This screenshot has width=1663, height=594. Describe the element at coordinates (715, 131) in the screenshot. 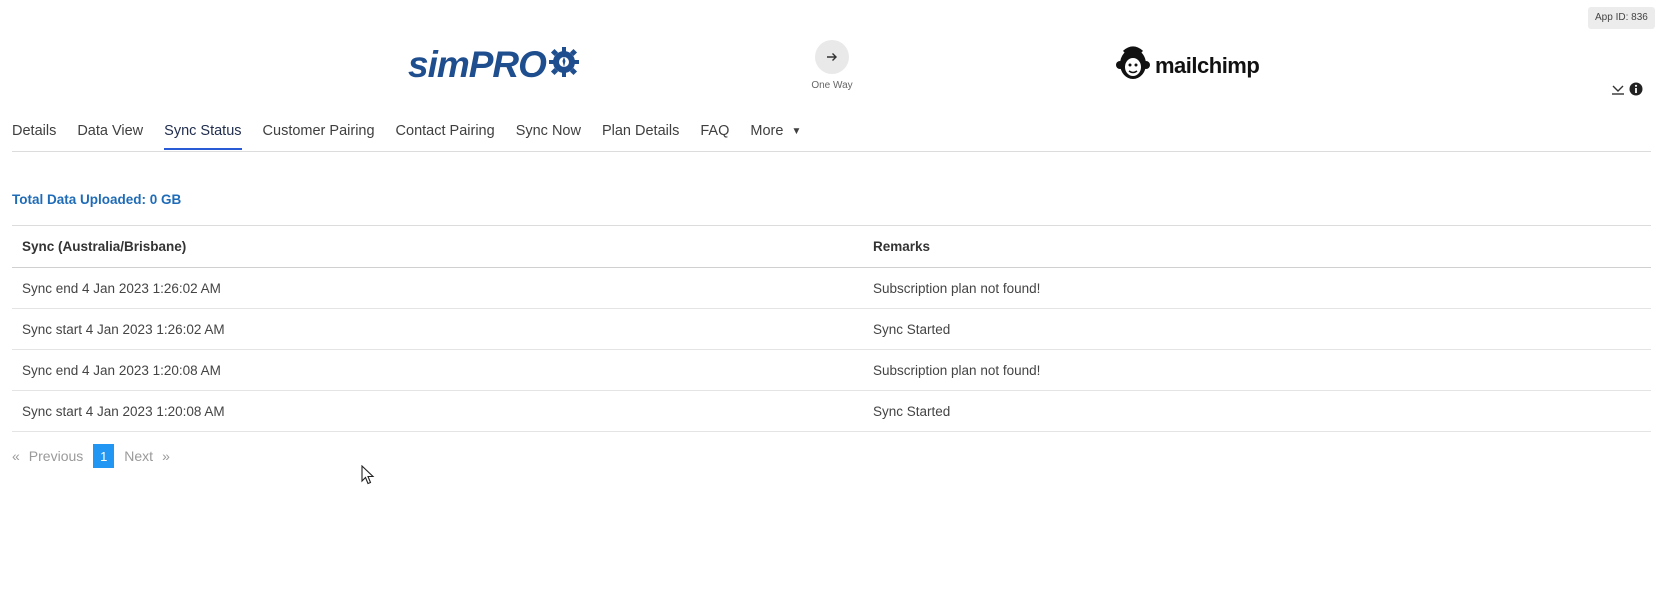

I see `tab-label: FAQ` at that location.